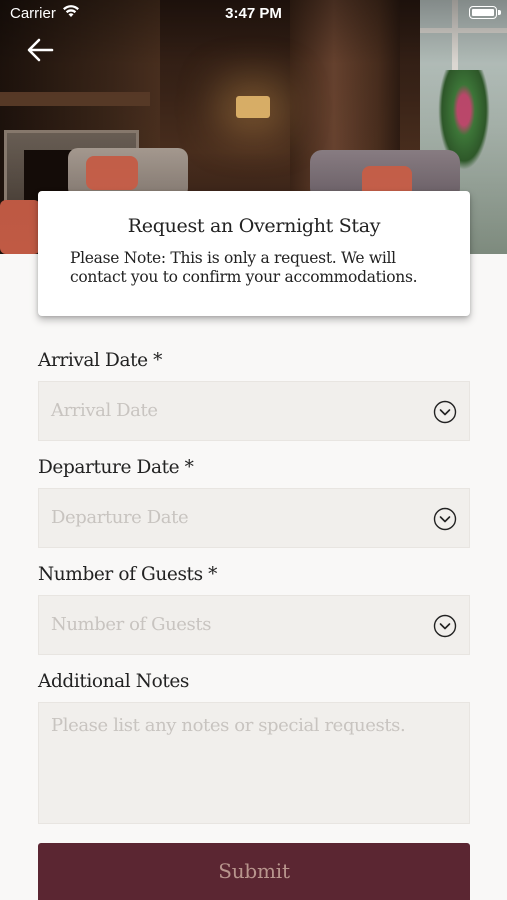  Describe the element at coordinates (116, 467) in the screenshot. I see `departure-date-label: Departure Date *` at that location.